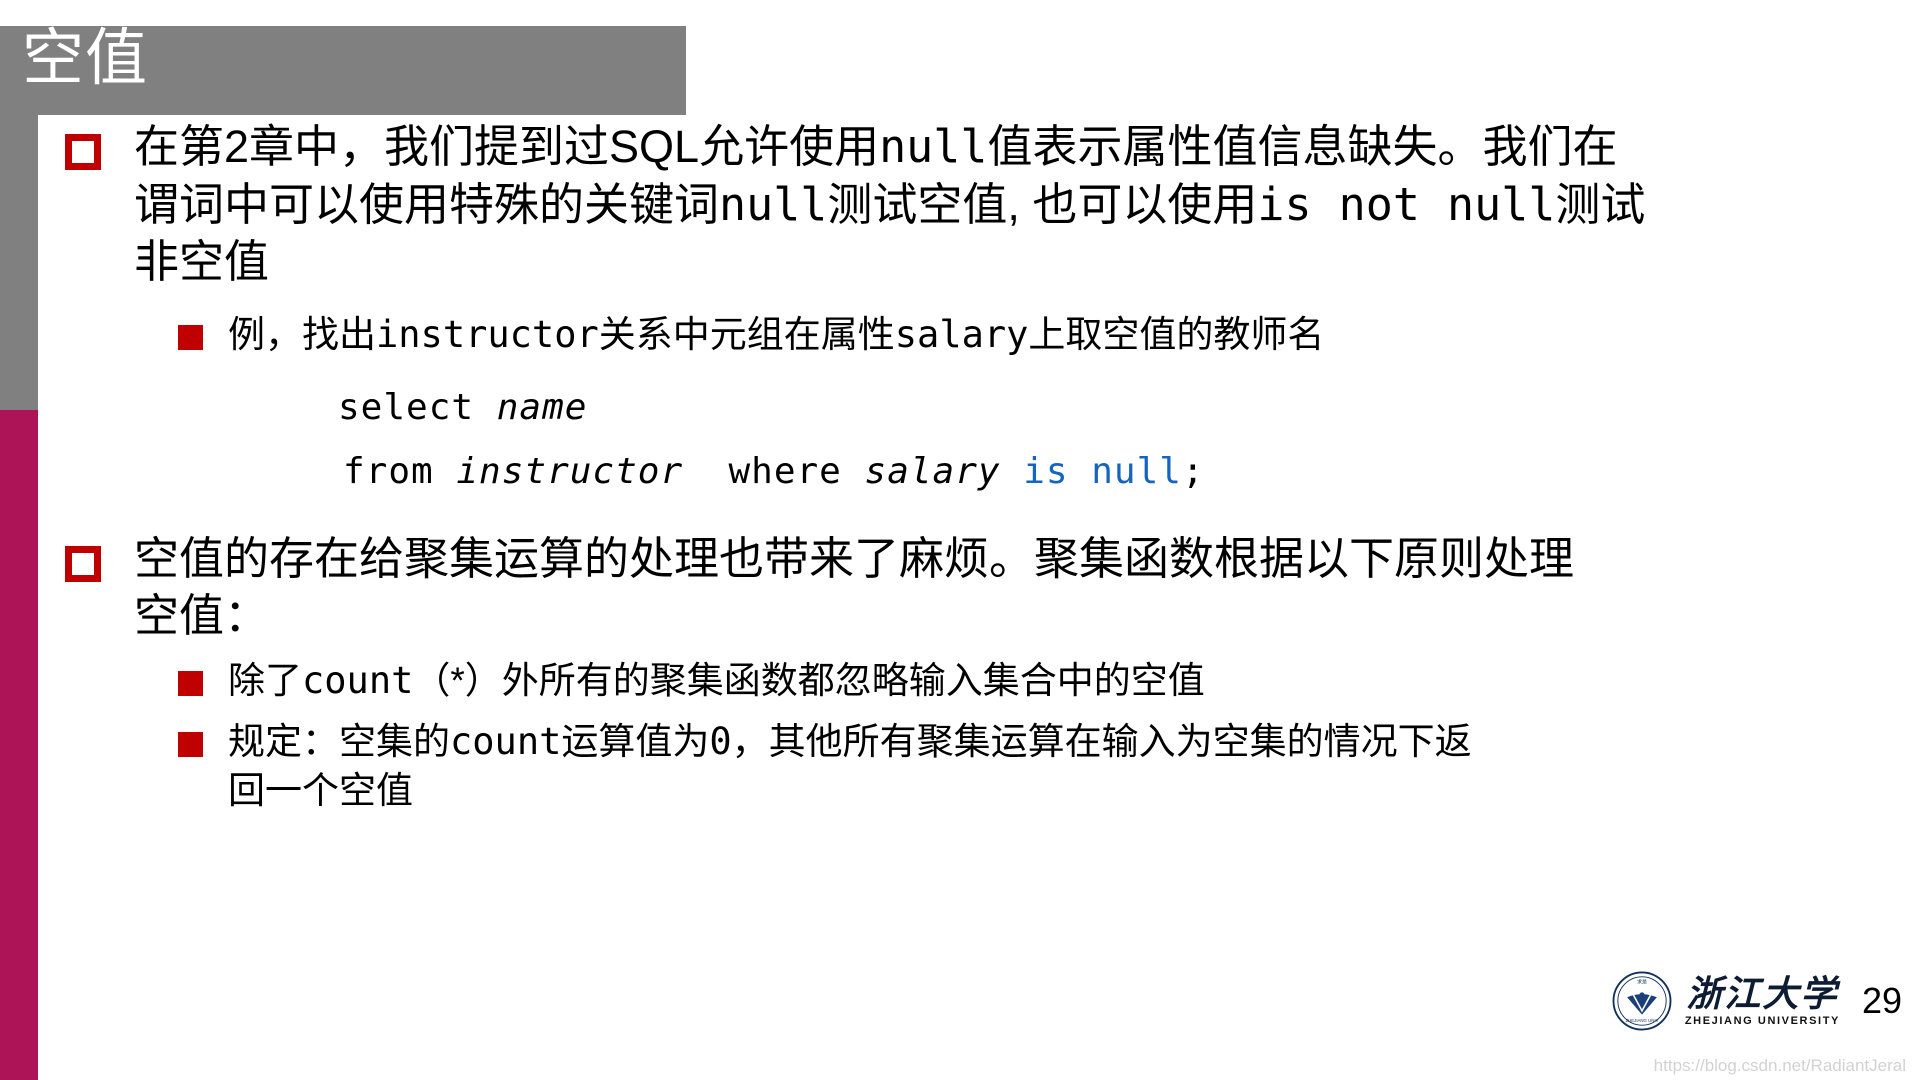  Describe the element at coordinates (1881, 1000) in the screenshot. I see `page-number: 29` at that location.